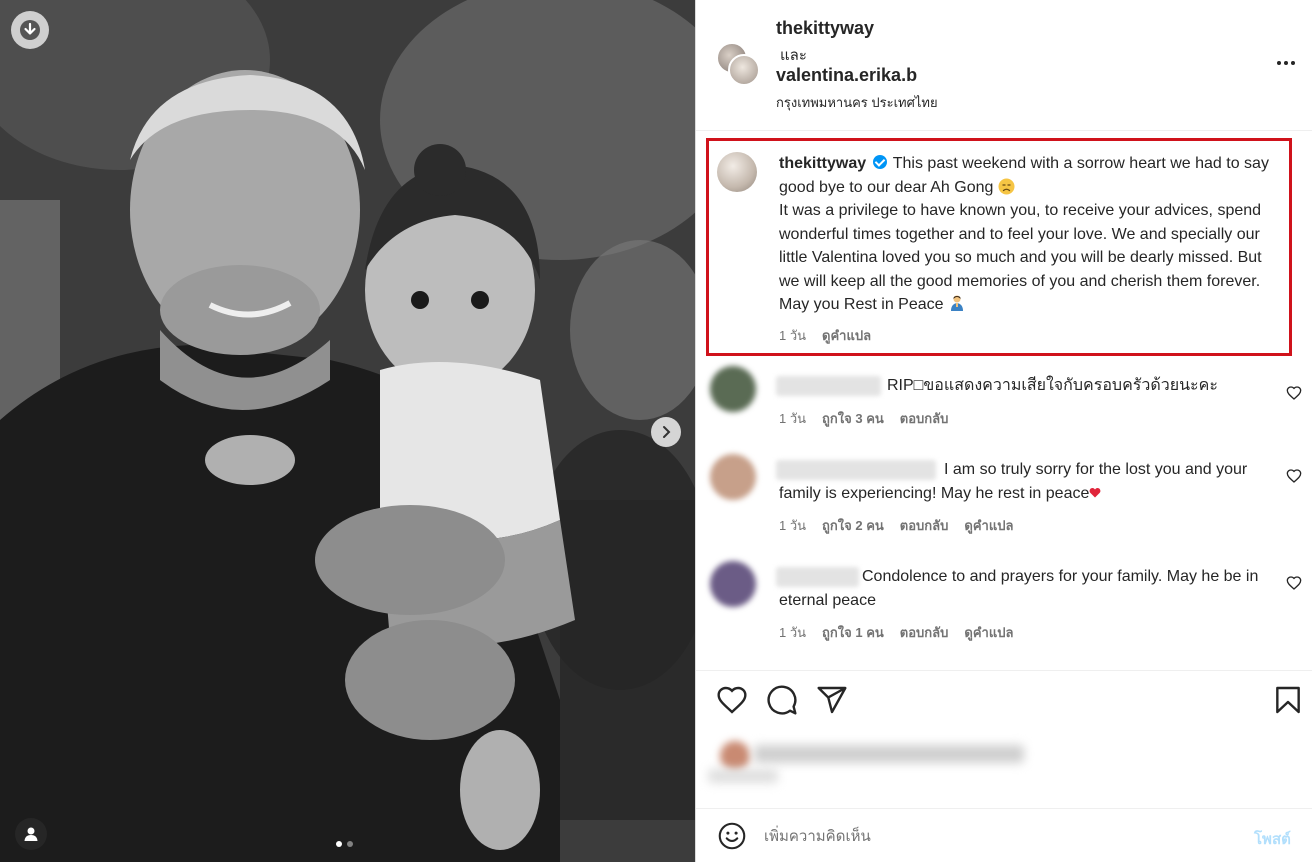 Image resolution: width=1312 pixels, height=862 pixels. Describe the element at coordinates (869, 764) in the screenshot. I see `liked-by-summary` at that location.